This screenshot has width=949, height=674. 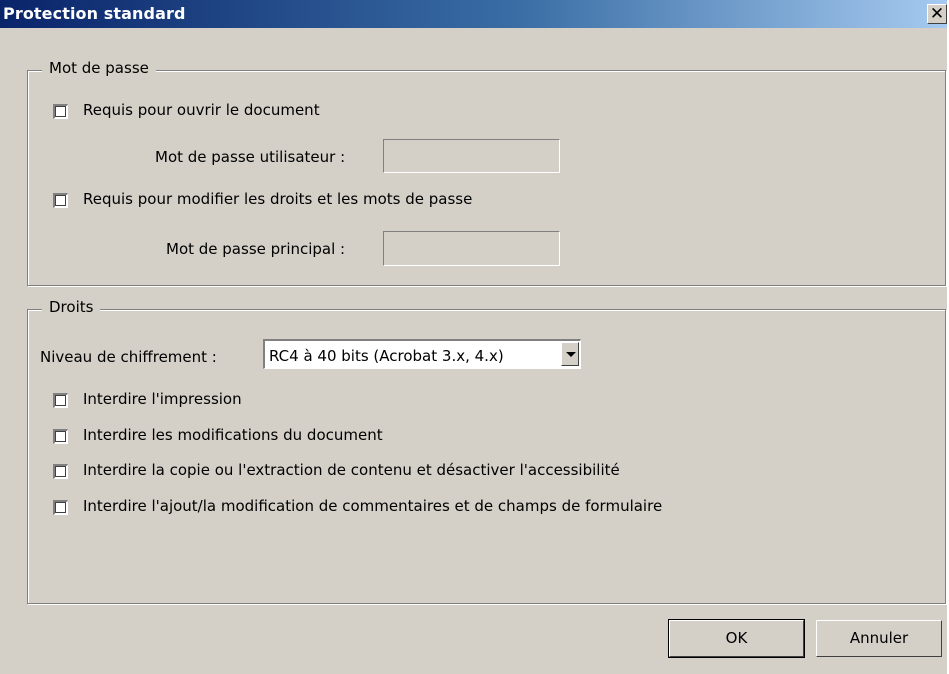 I want to click on no-modifications-checkbox, so click(x=60, y=436).